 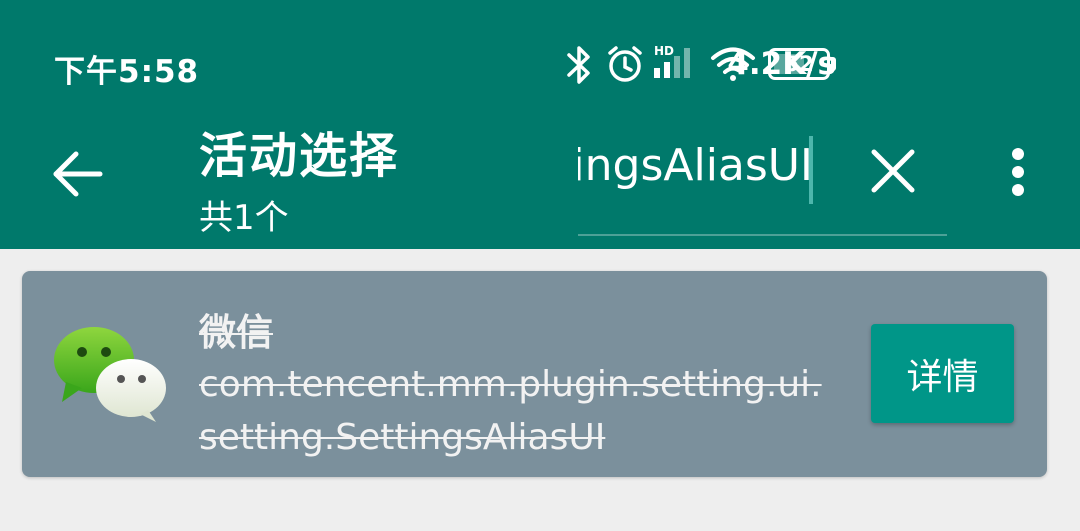 I want to click on app-name: 微信, so click(x=236, y=332).